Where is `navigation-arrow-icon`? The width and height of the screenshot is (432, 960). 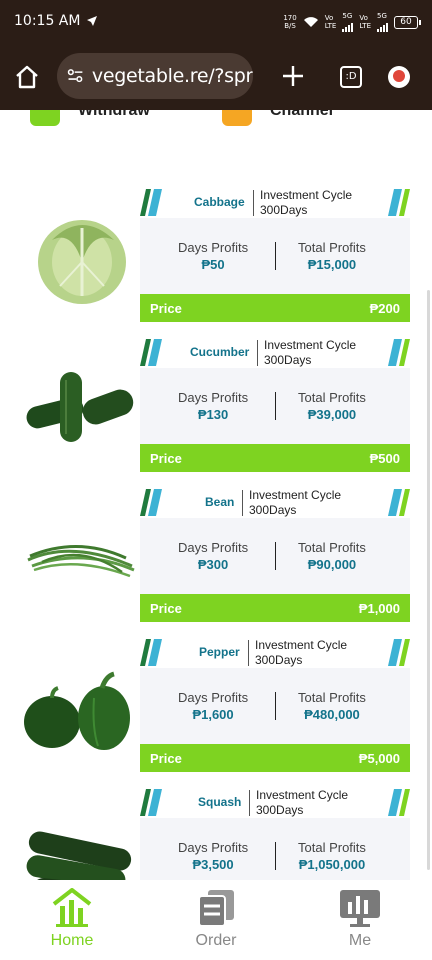 navigation-arrow-icon is located at coordinates (92, 21).